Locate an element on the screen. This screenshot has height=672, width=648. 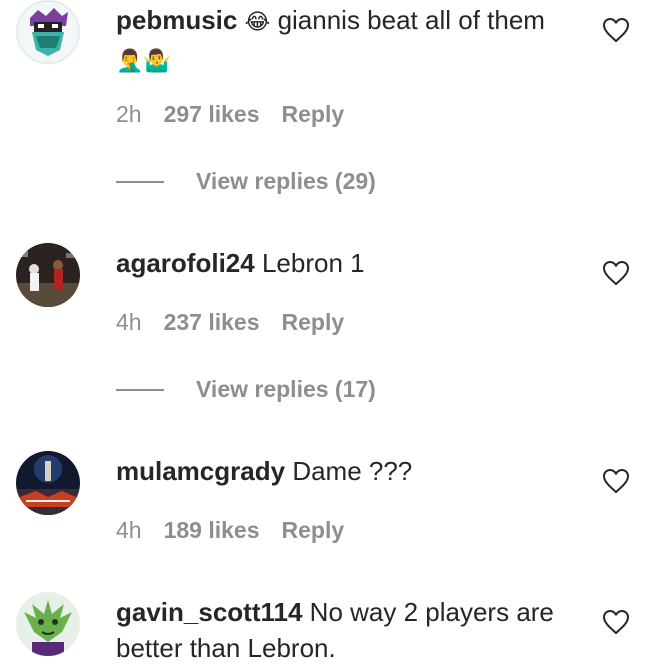
view-replies-label: View replies (29) is located at coordinates (286, 181).